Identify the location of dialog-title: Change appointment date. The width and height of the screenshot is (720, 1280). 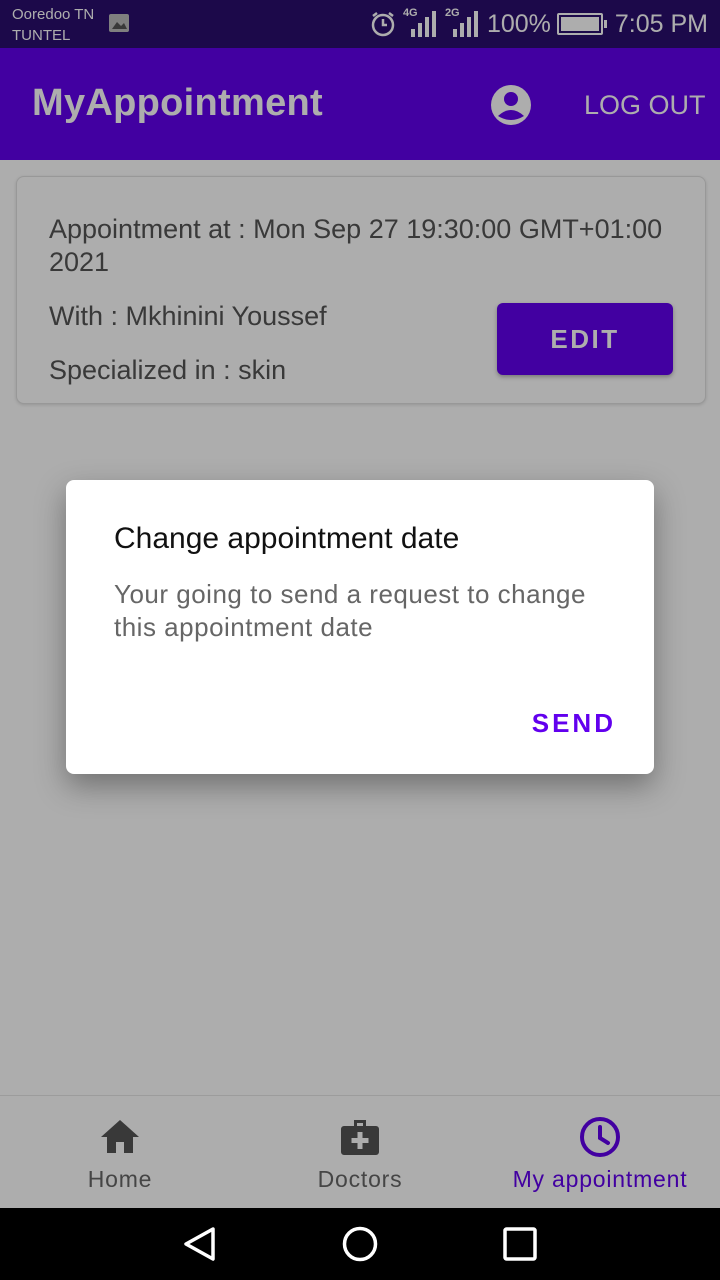
(287, 538).